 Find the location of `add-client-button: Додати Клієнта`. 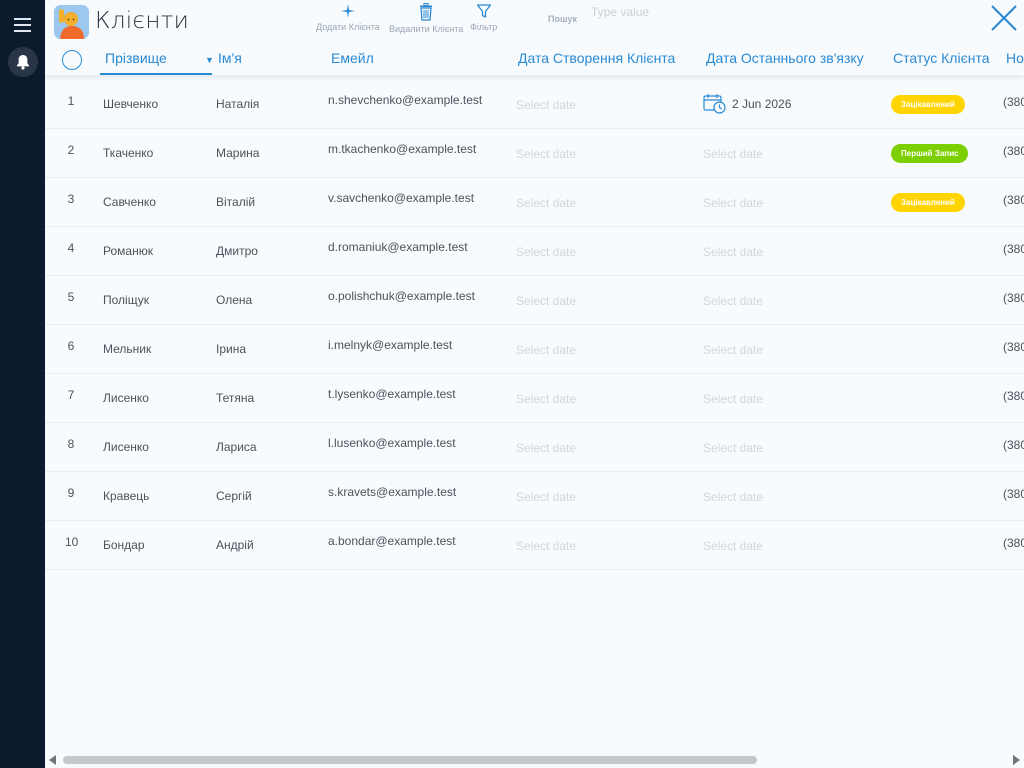

add-client-button: Додати Клієнта is located at coordinates (348, 17).